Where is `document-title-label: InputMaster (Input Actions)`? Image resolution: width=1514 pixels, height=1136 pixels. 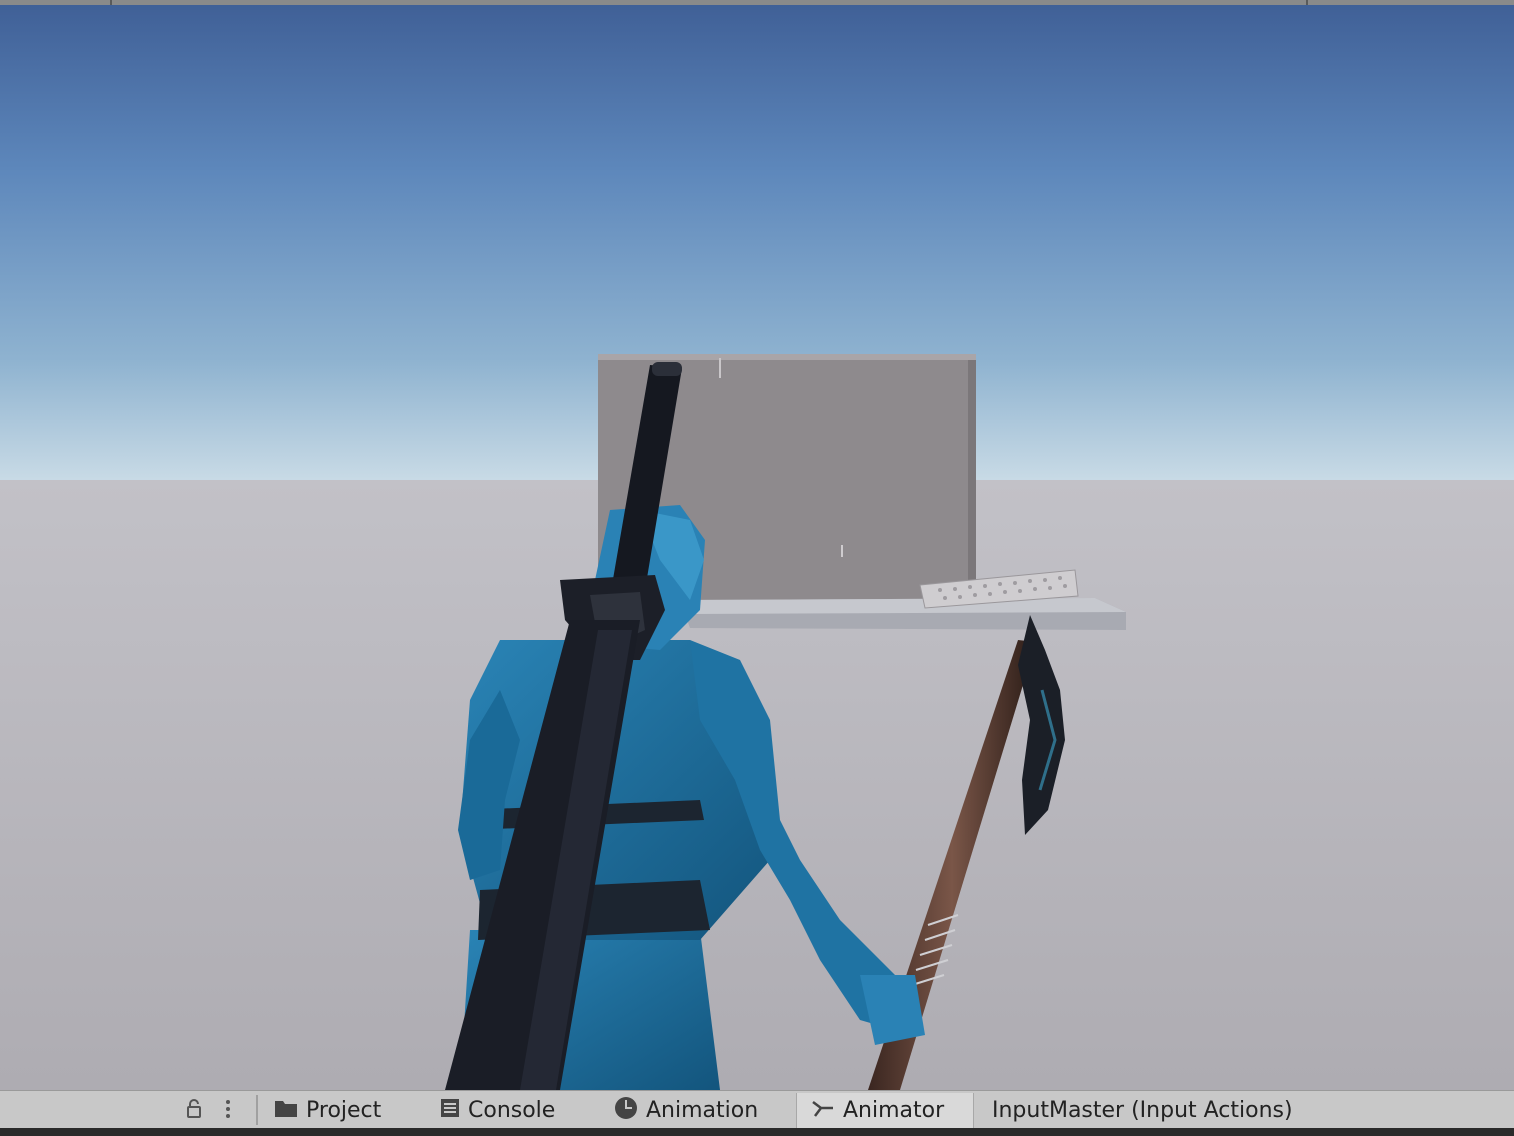
document-title-label: InputMaster (Input Actions) is located at coordinates (1142, 1110).